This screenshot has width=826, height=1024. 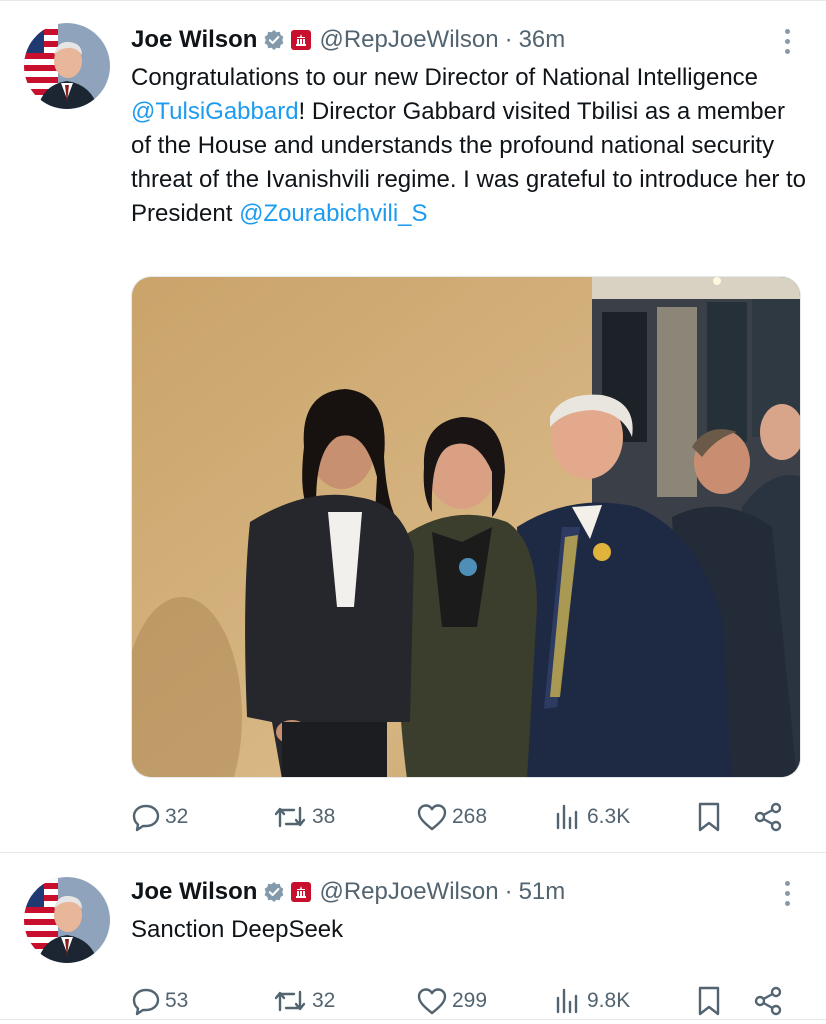 I want to click on tweet-header: Joe Wilson @RepJoeWilson · 51m, so click(x=348, y=892).